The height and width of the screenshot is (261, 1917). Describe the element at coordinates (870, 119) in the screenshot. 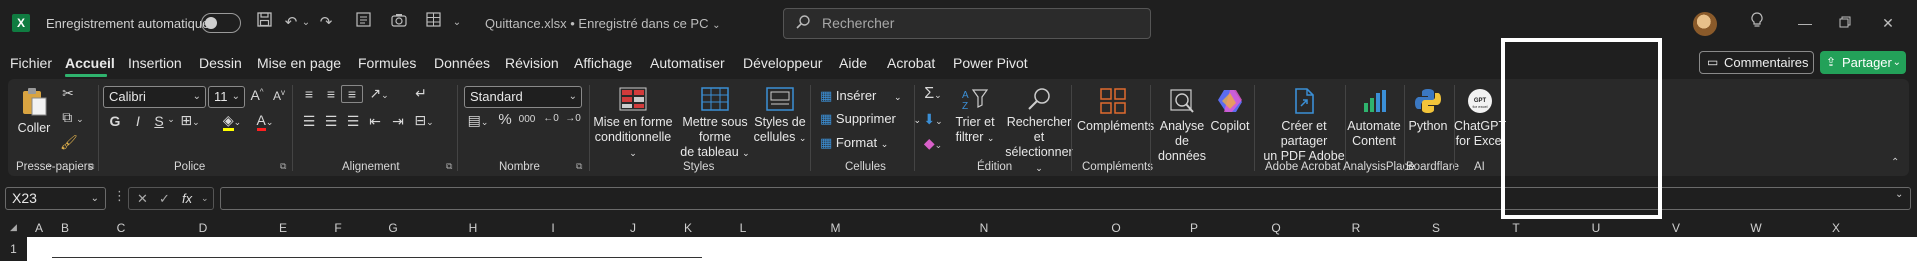

I see `delete-cells-button: ▦ Supprimer ⌄` at that location.